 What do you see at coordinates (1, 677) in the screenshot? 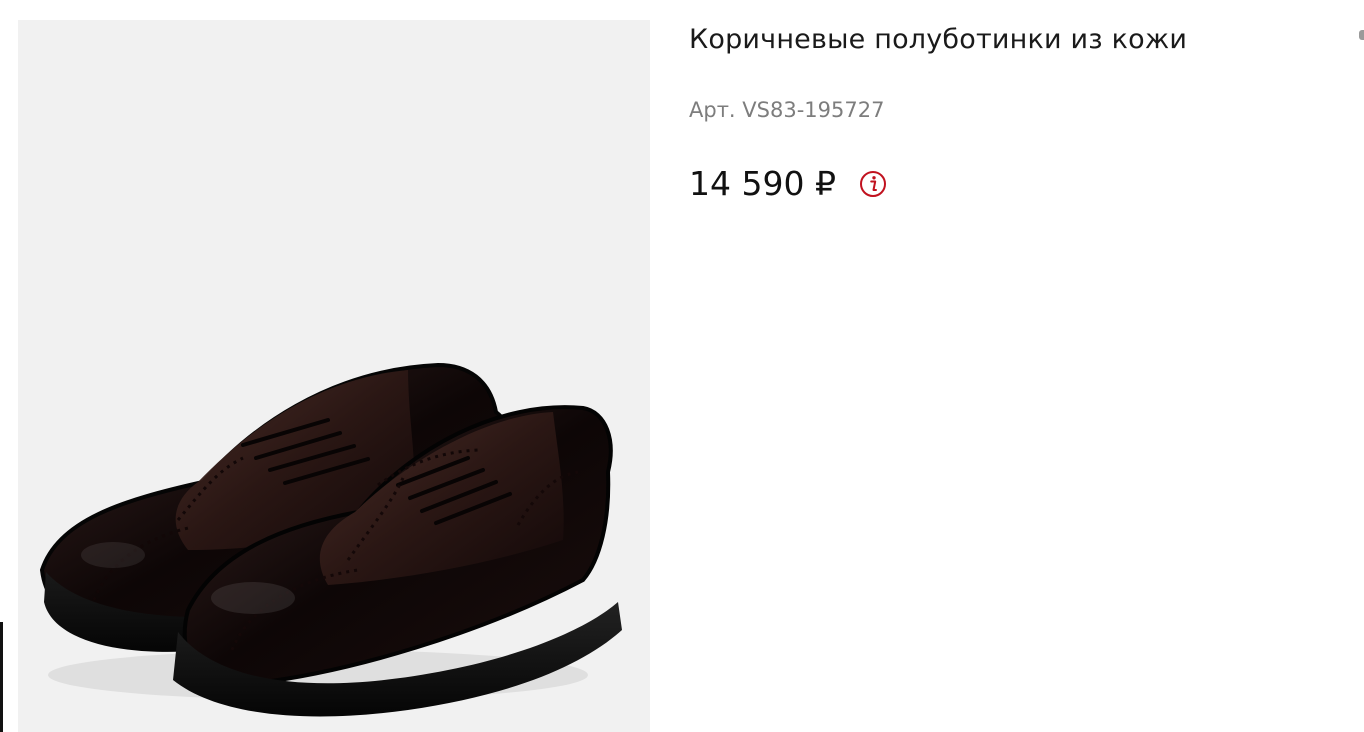
I see `gallery-thumbnail-edge` at bounding box center [1, 677].